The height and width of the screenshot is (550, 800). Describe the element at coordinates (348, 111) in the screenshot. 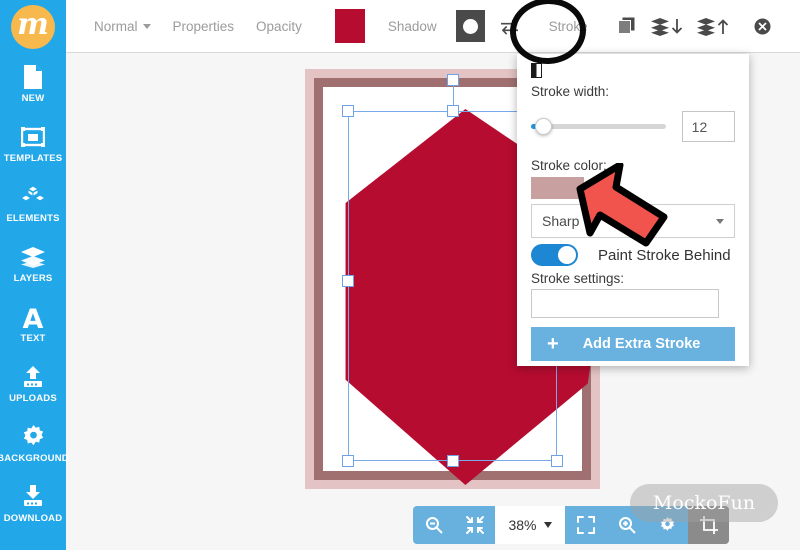

I see `handle-top-left` at that location.